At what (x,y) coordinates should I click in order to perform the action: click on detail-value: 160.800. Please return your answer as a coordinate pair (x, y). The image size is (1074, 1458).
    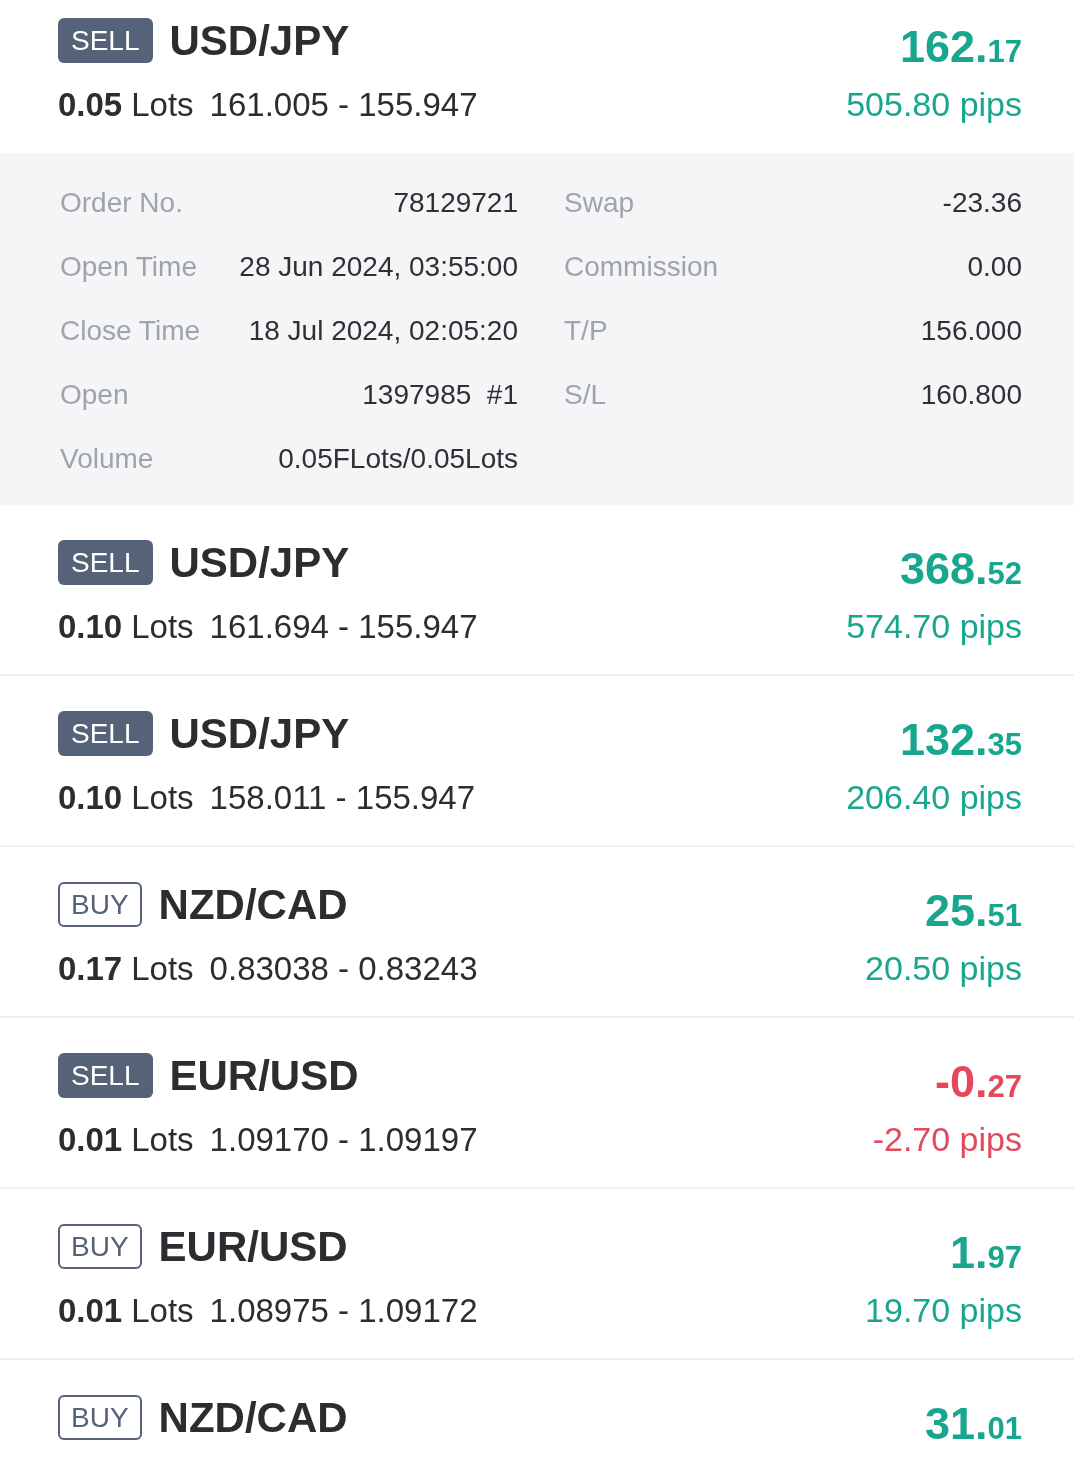
    Looking at the image, I should click on (971, 395).